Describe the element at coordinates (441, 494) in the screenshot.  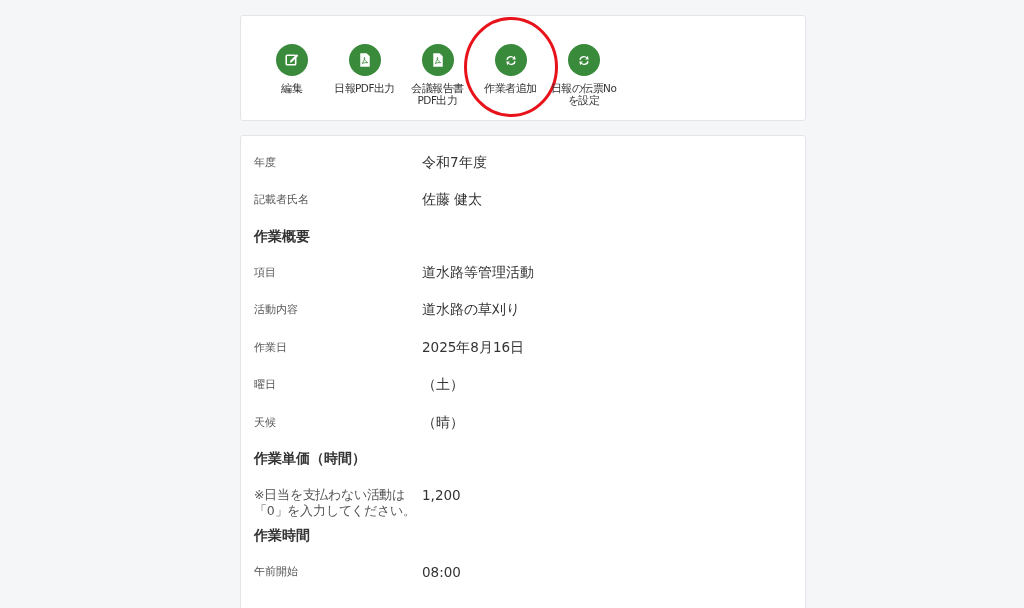
I see `field-value: 1,200` at that location.